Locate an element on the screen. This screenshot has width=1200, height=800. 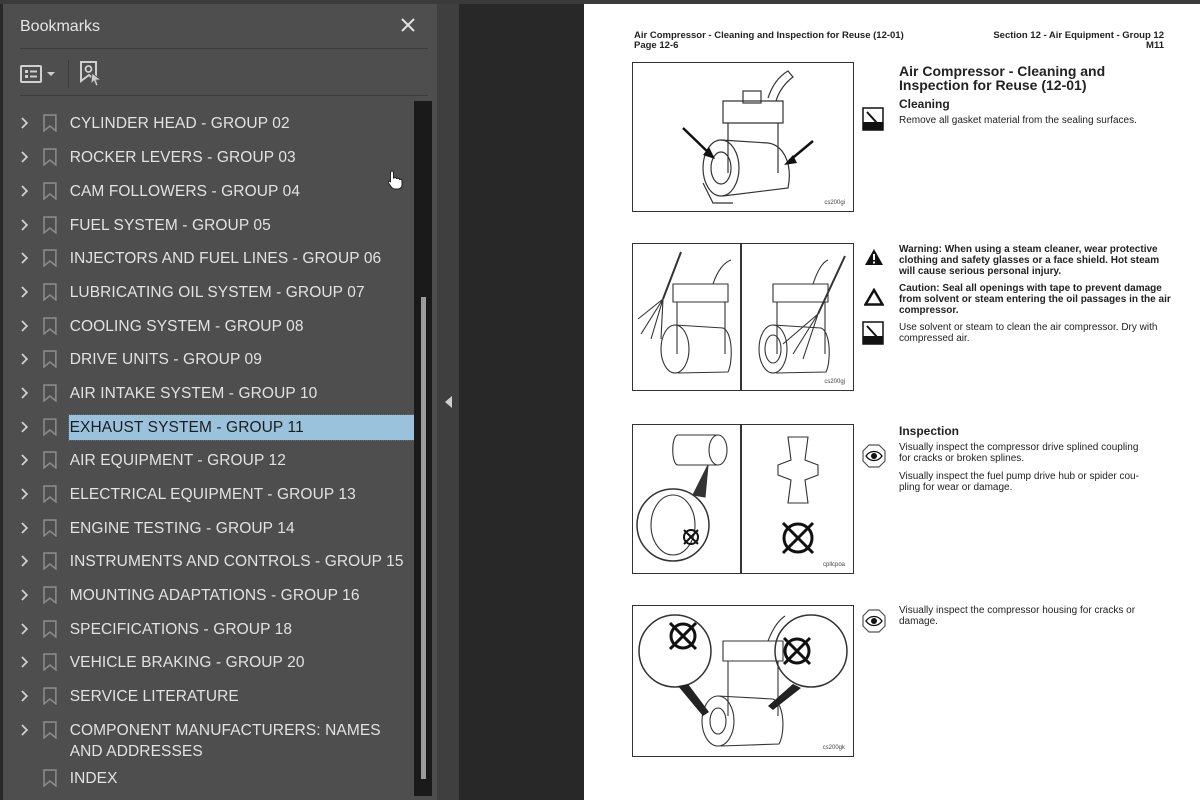
options-menu-button is located at coordinates (38, 74).